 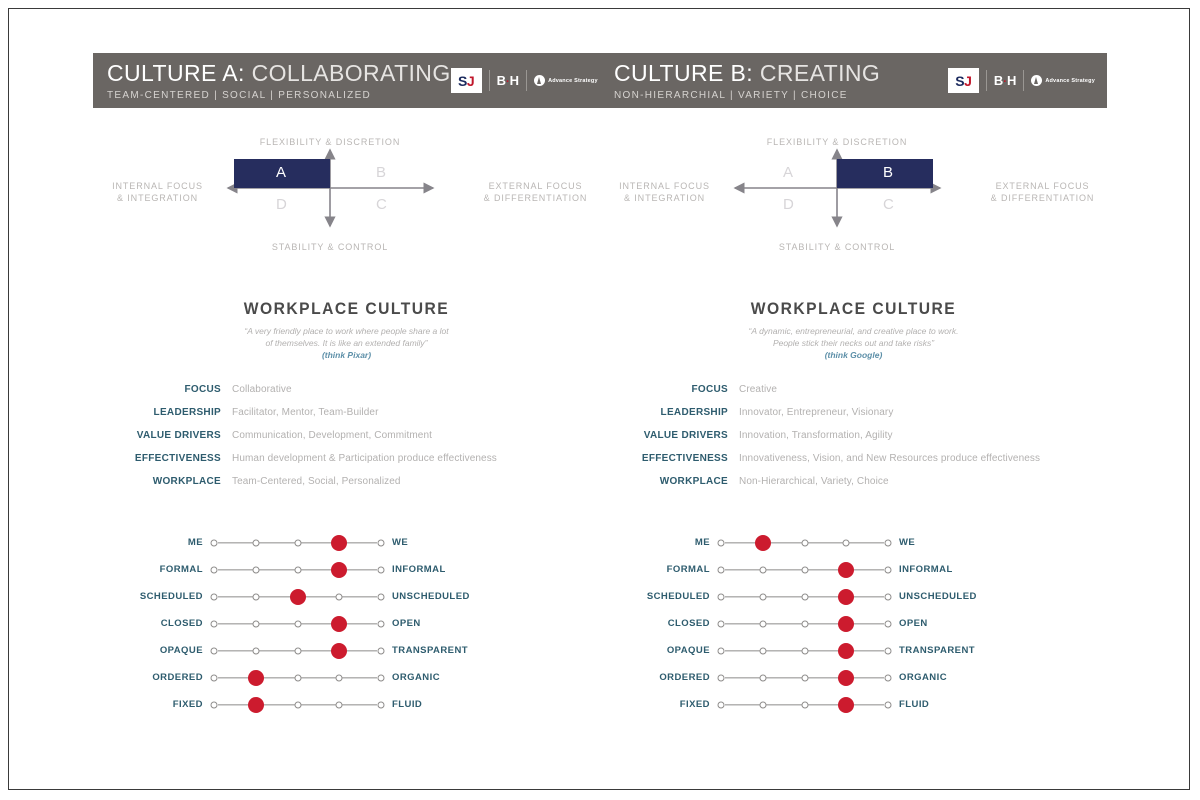 What do you see at coordinates (816, 435) in the screenshot?
I see `attribute-value-value-drivers: Innovation, Transformation, Agility` at bounding box center [816, 435].